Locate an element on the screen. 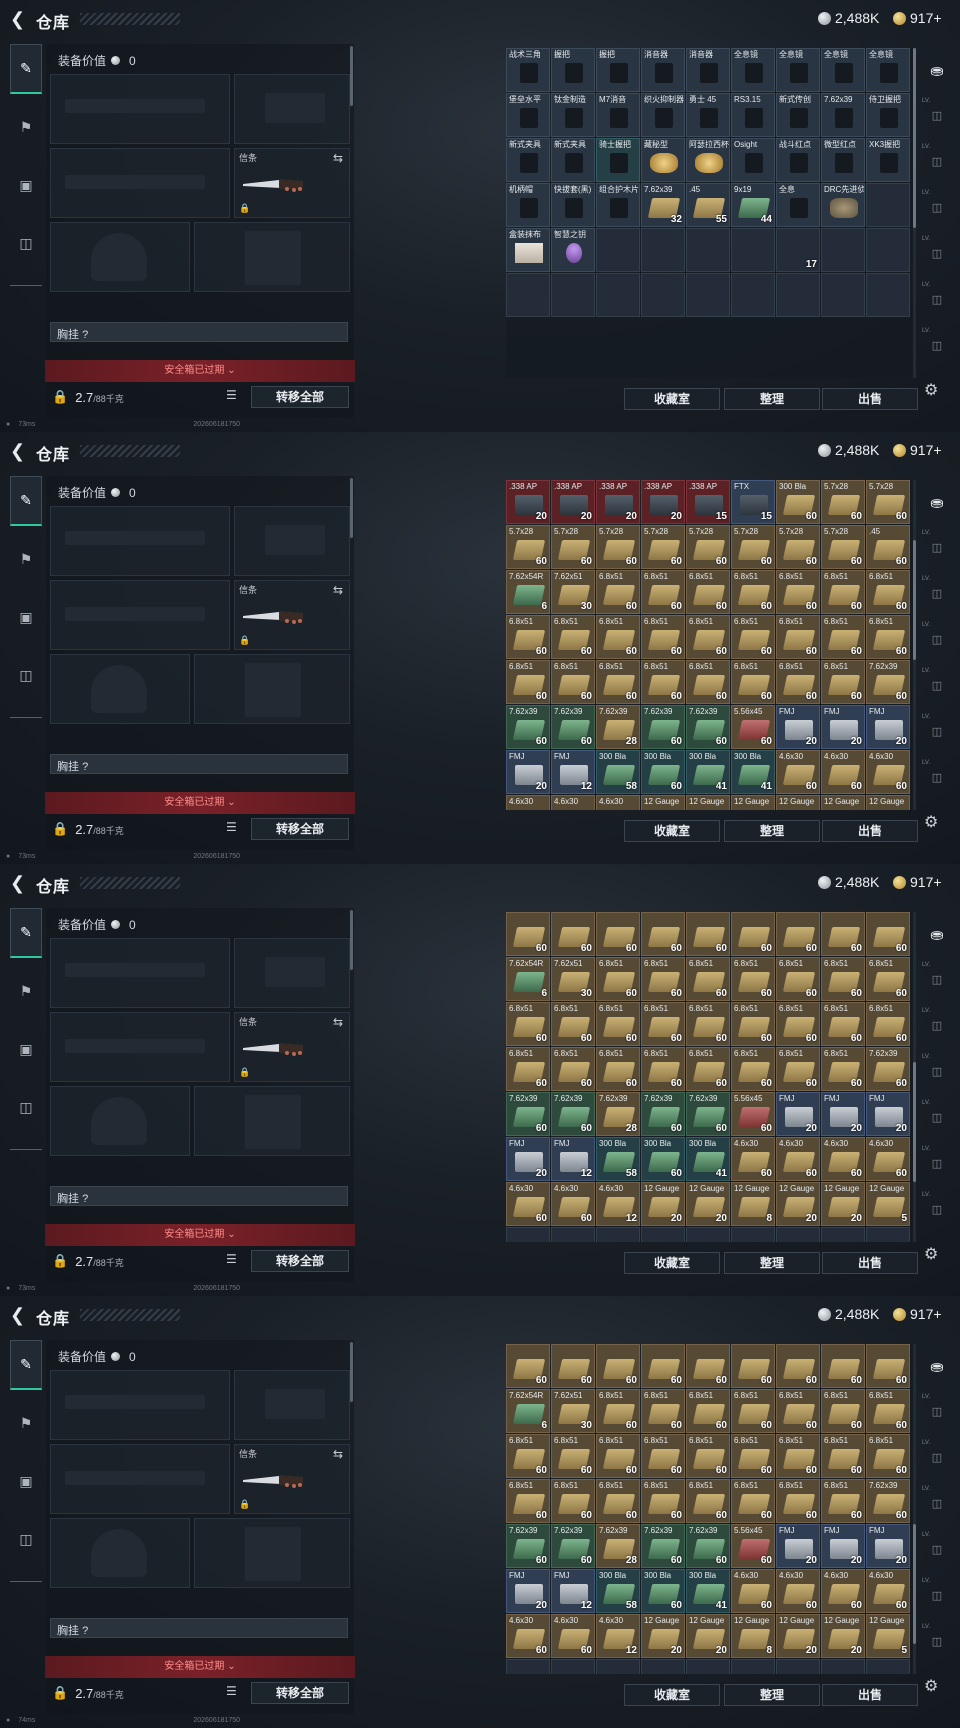 The width and height of the screenshot is (960, 1728). storage-item: 战术三角 is located at coordinates (528, 70).